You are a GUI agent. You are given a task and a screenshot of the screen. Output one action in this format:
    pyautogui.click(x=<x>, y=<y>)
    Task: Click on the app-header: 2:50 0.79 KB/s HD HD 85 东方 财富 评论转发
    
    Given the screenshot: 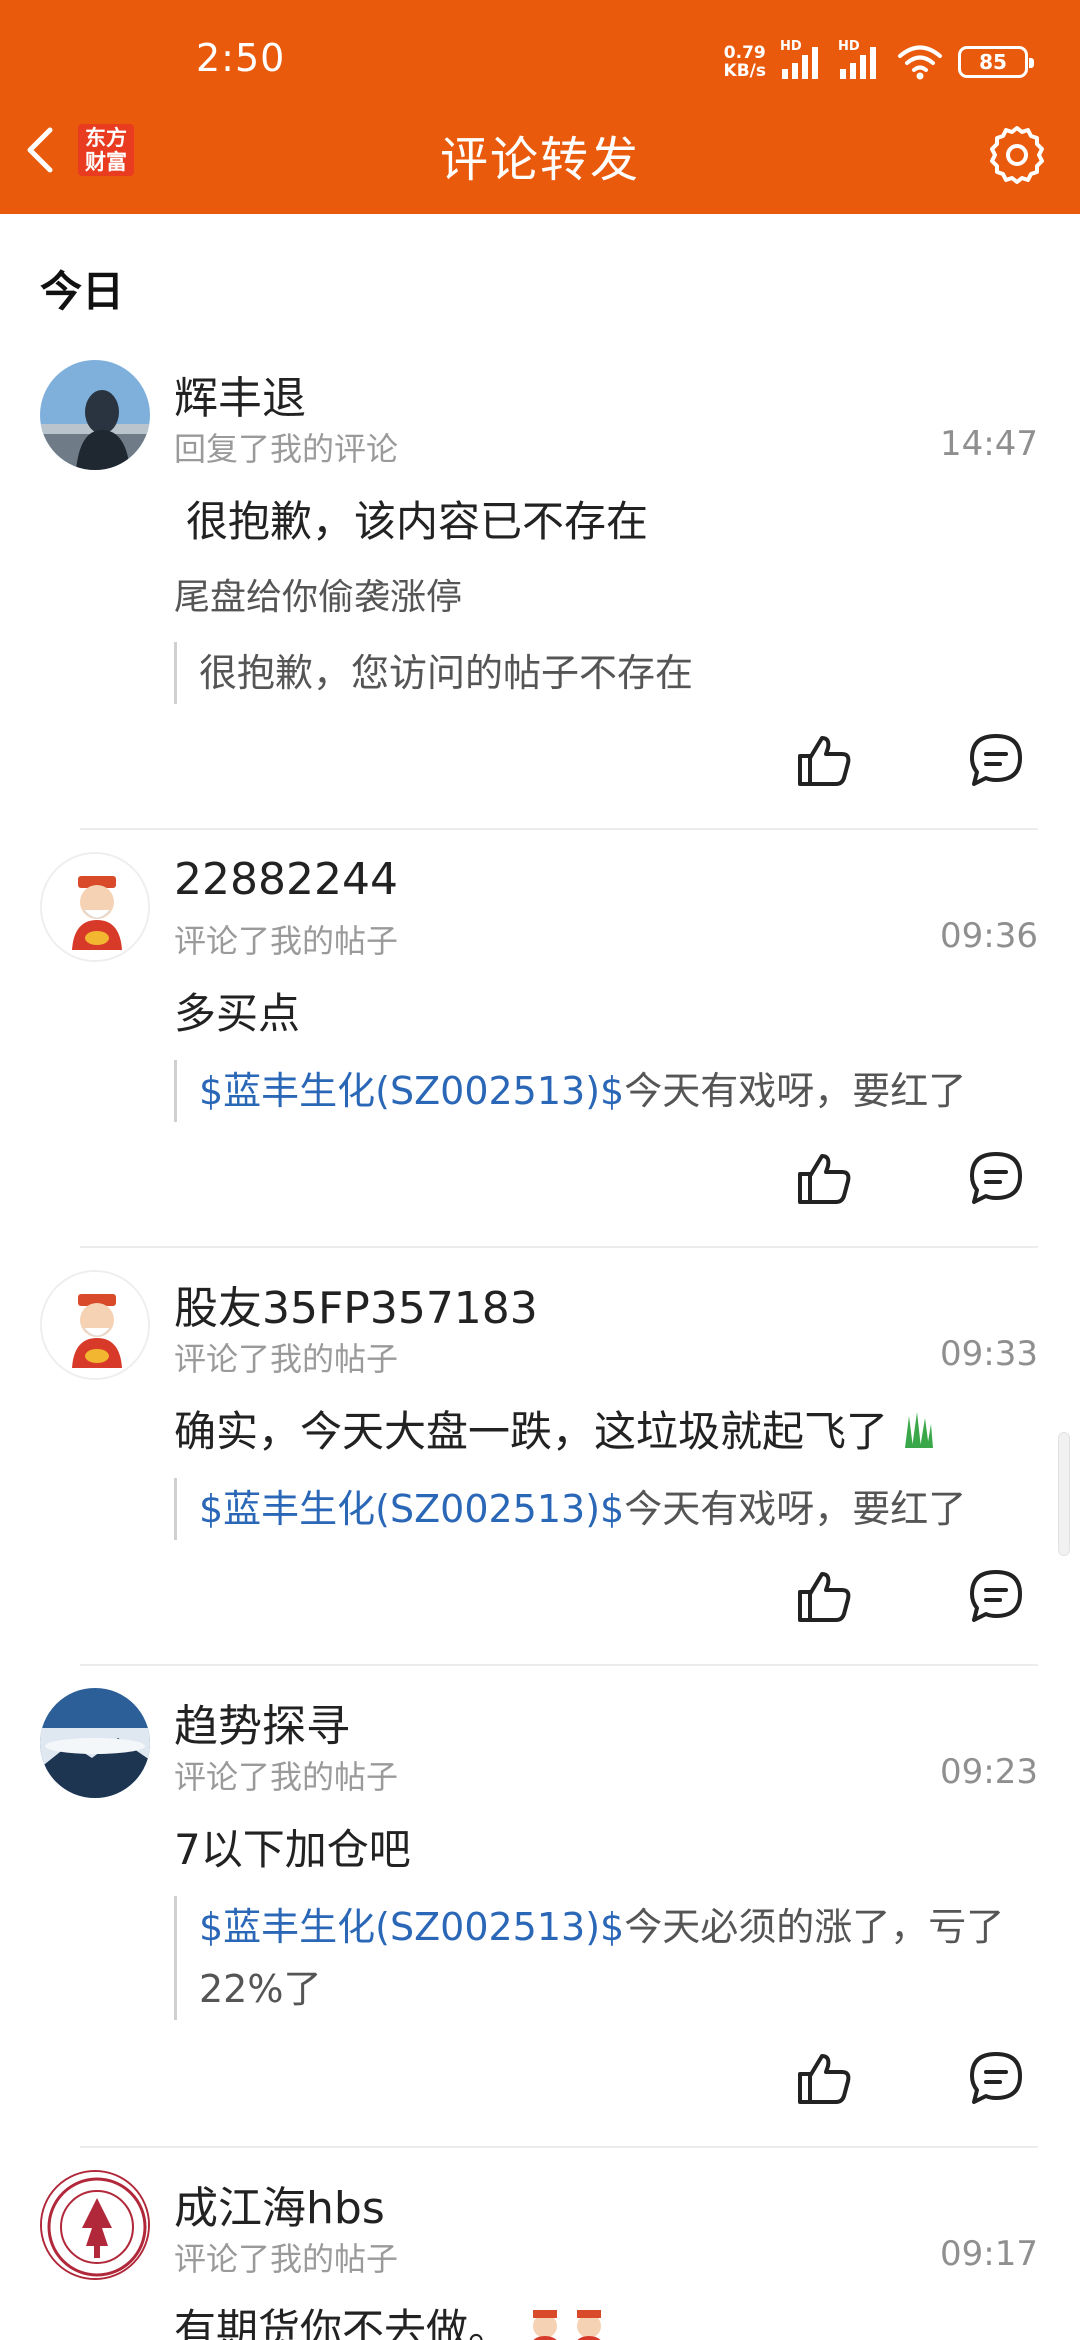 What is the action you would take?
    pyautogui.click(x=540, y=107)
    